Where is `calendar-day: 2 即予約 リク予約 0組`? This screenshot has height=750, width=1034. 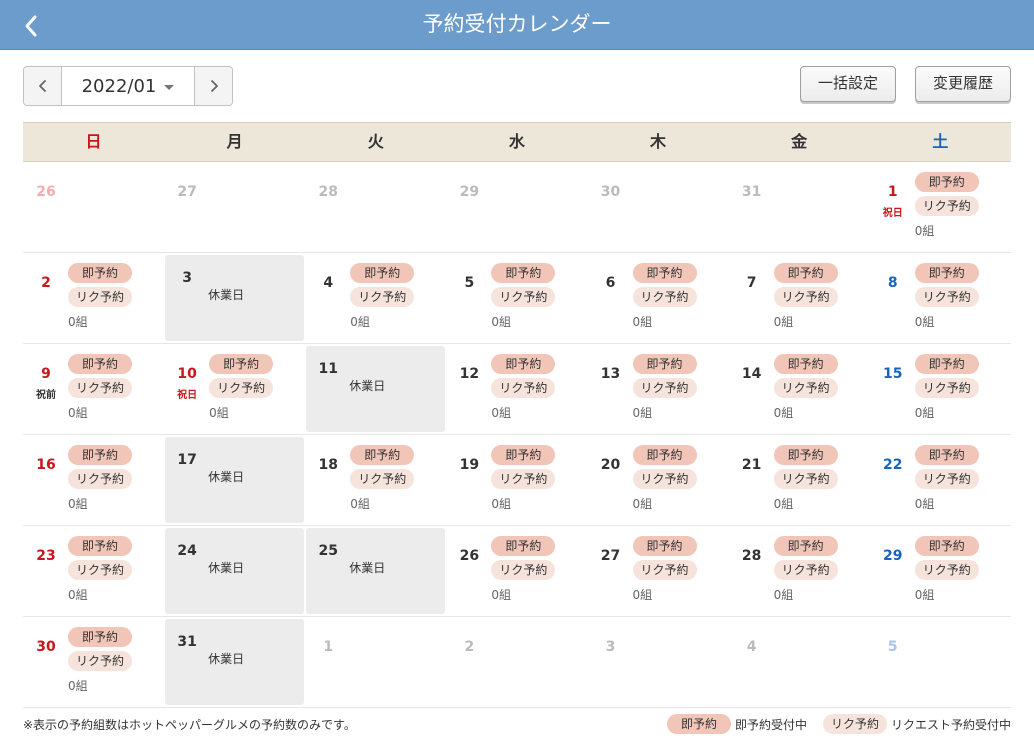 calendar-day: 2 即予約 リク予約 0組 is located at coordinates (93, 298).